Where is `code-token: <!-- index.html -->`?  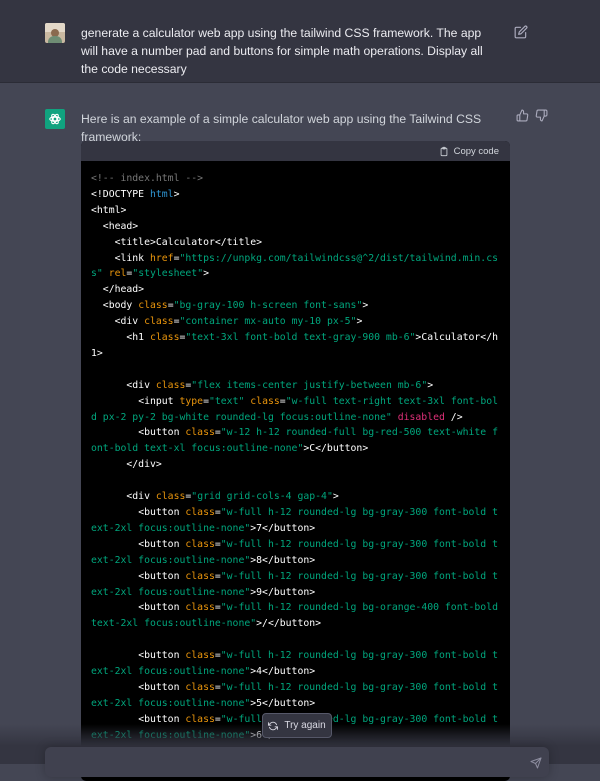 code-token: <!-- index.html --> is located at coordinates (147, 178).